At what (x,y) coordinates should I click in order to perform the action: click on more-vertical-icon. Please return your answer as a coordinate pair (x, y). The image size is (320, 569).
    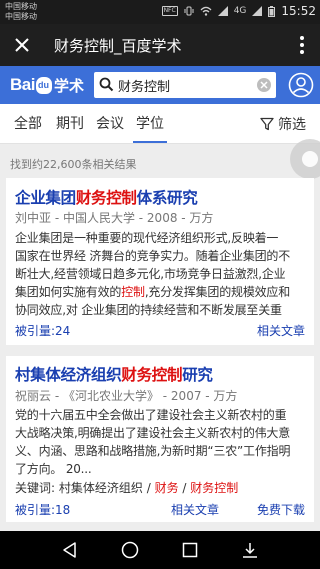
    Looking at the image, I should click on (302, 38).